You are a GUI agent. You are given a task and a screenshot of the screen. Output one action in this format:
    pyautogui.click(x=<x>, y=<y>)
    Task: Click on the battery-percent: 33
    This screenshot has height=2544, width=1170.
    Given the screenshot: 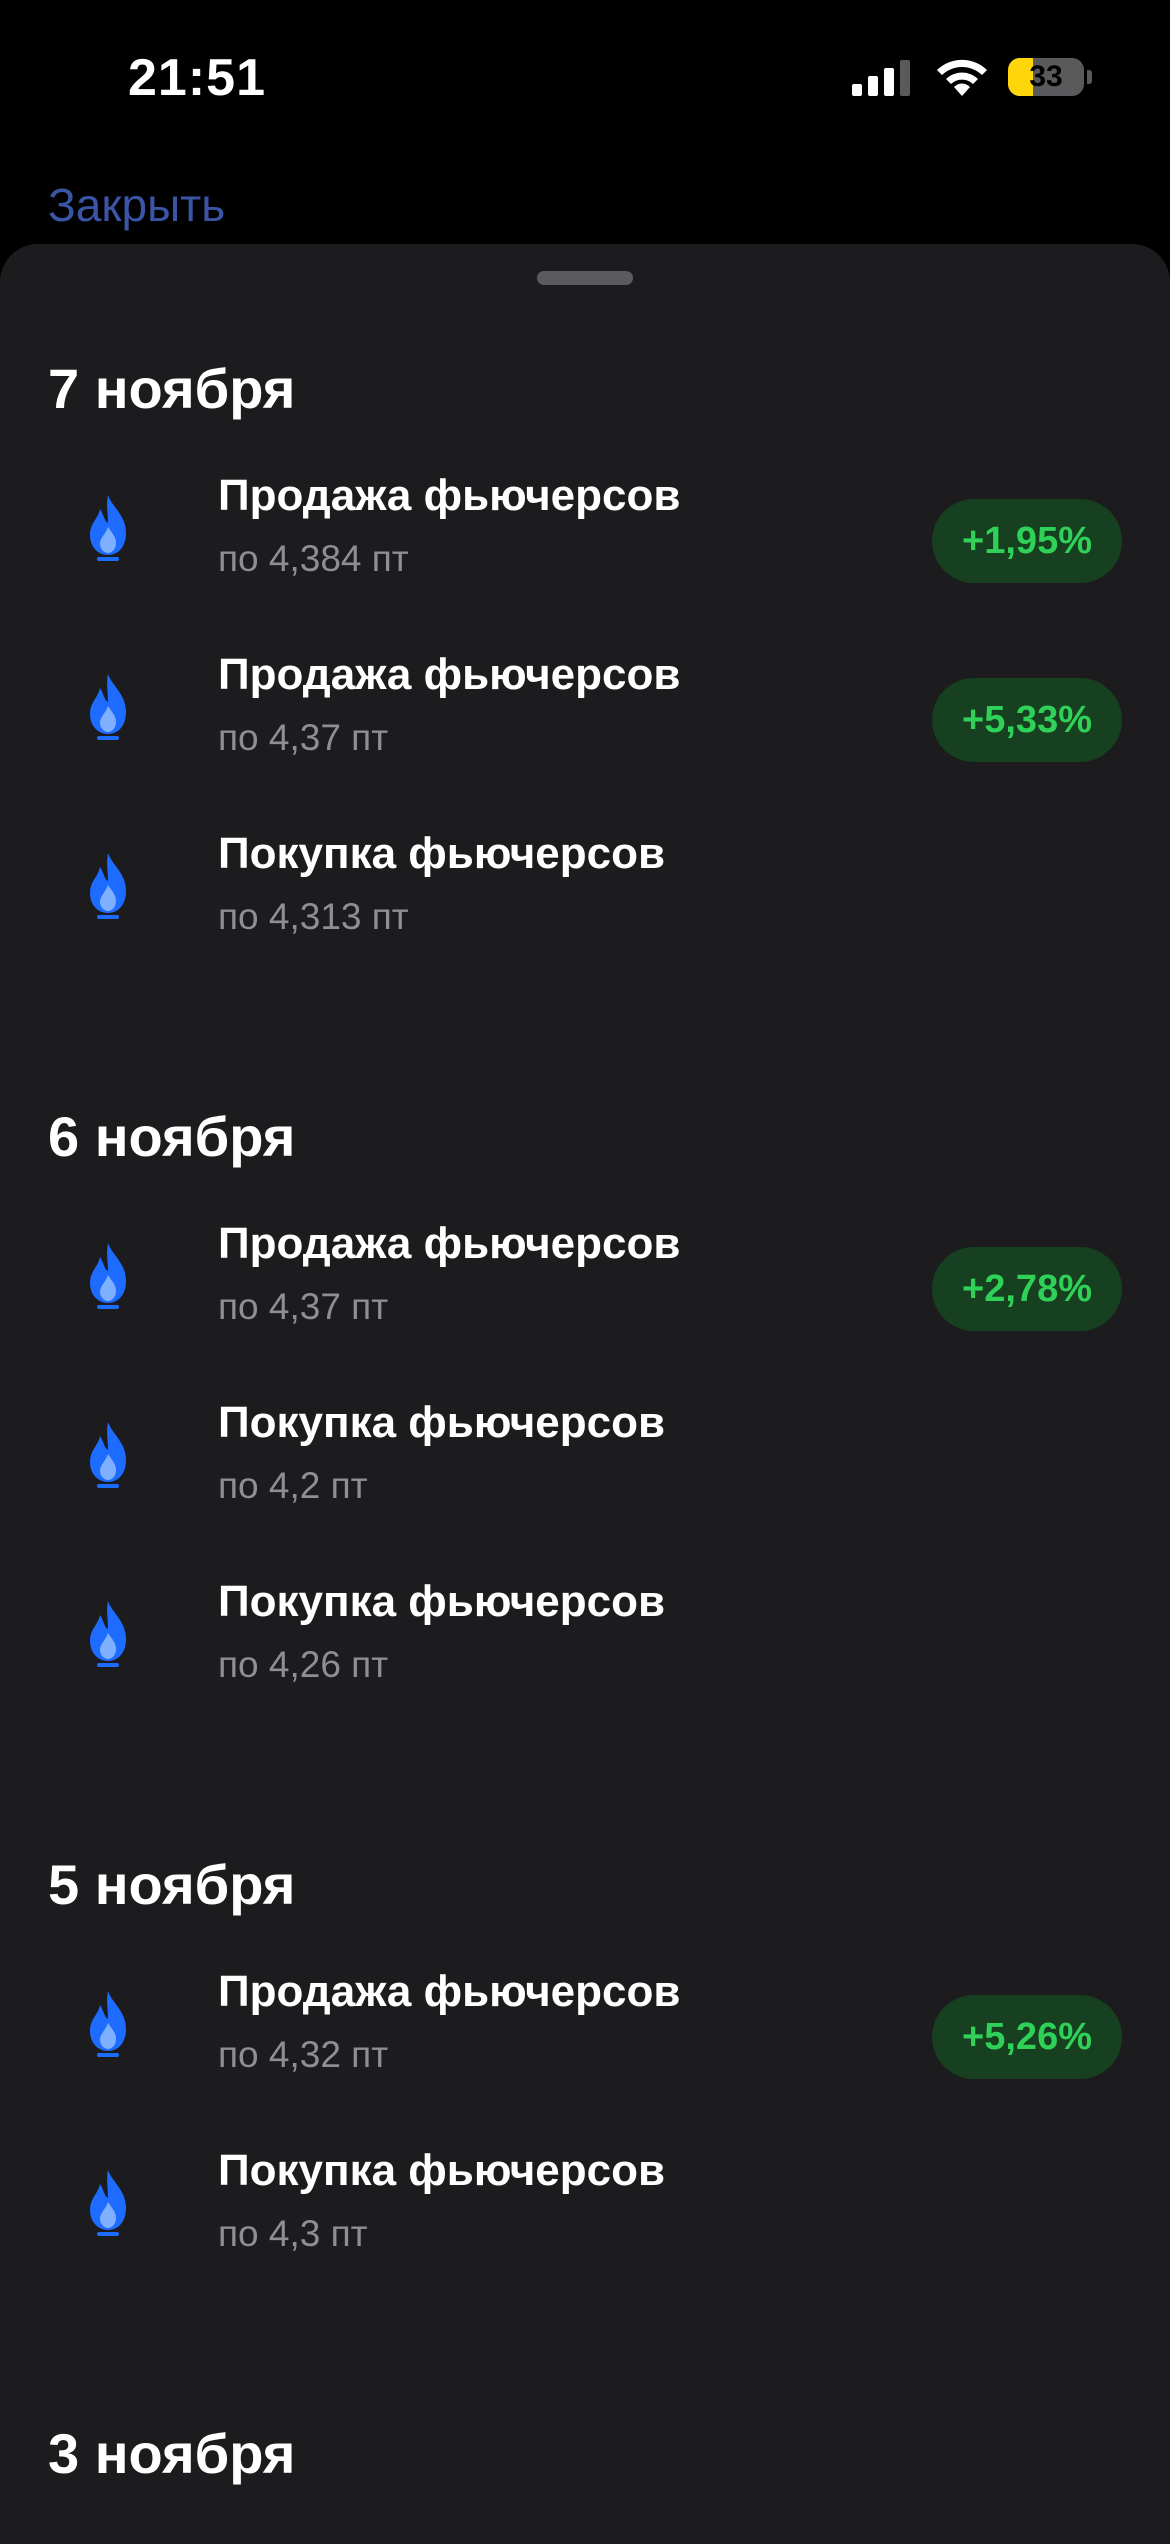 What is the action you would take?
    pyautogui.click(x=1046, y=76)
    